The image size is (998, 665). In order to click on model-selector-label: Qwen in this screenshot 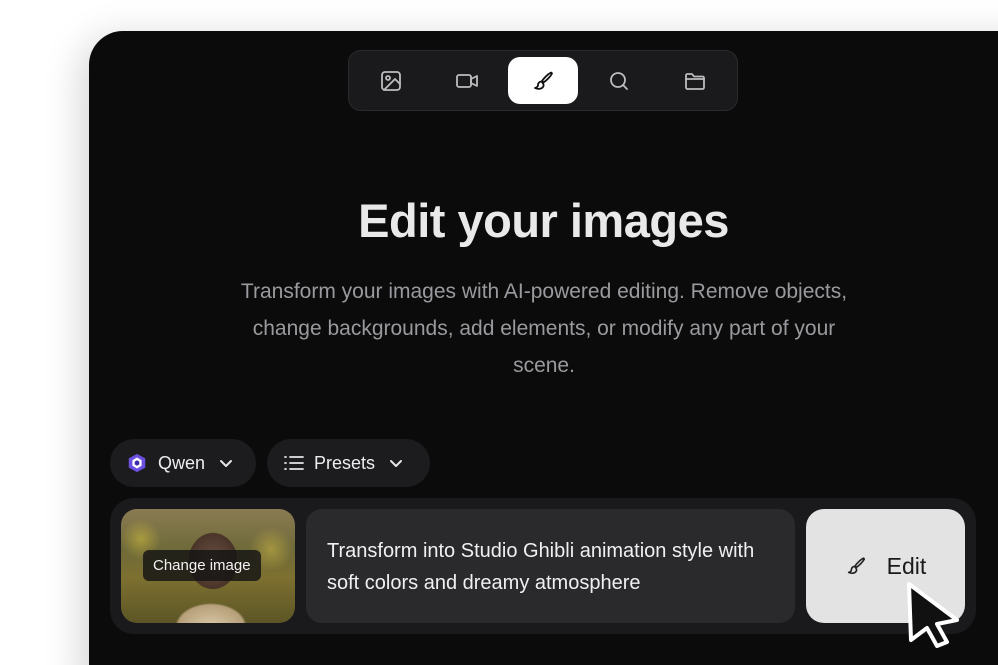, I will do `click(182, 462)`.